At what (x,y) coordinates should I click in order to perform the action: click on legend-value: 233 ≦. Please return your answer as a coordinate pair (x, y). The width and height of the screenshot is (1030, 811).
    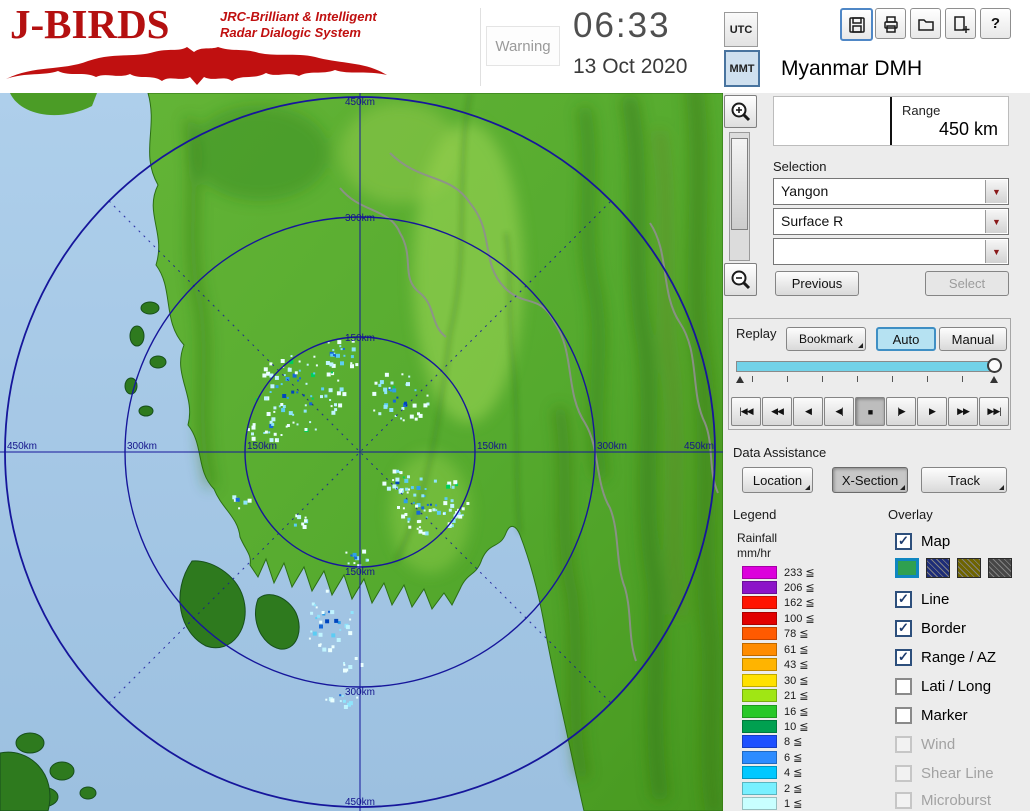
    Looking at the image, I should click on (799, 572).